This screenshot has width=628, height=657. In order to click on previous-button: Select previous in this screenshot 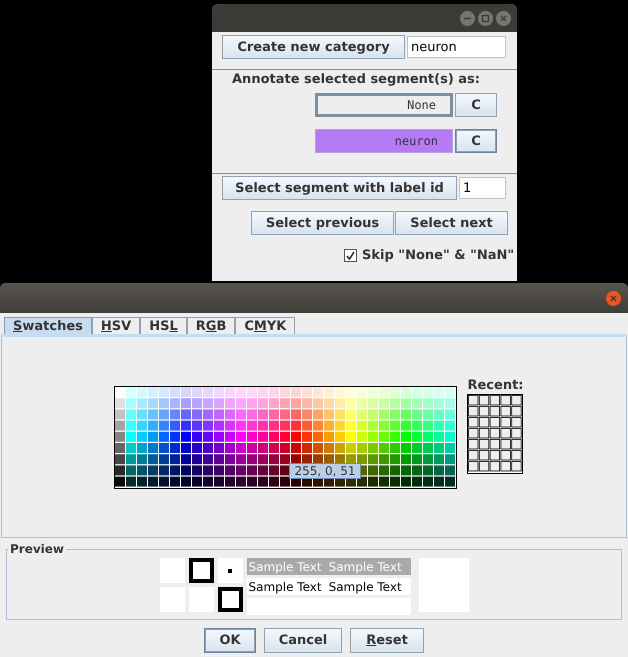, I will do `click(322, 223)`.